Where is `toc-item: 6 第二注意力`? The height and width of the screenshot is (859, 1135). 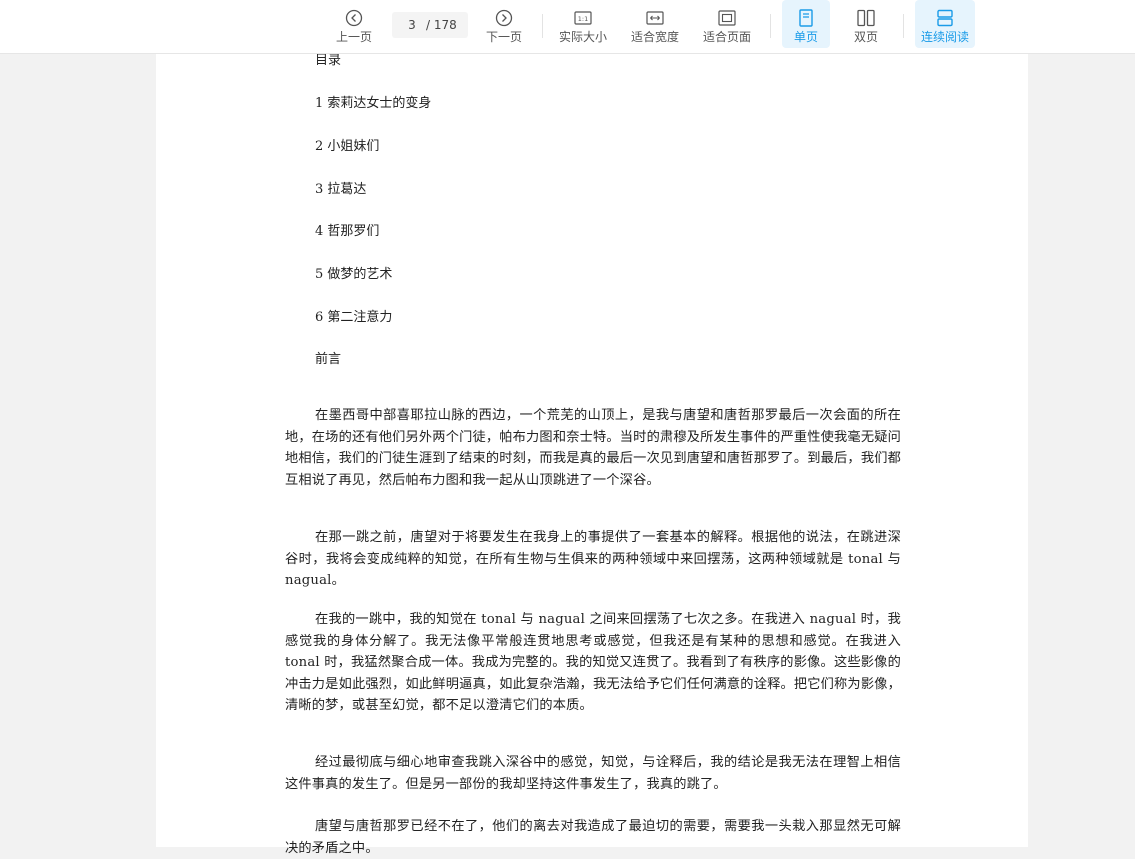
toc-item: 6 第二注意力 is located at coordinates (354, 317).